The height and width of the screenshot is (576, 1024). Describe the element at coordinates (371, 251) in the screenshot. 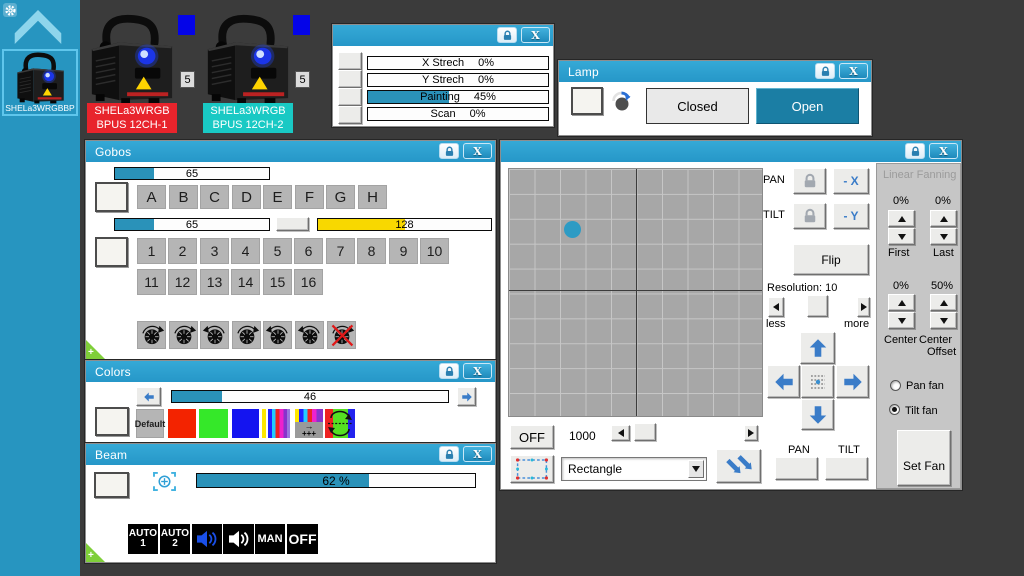

I see `gobo-8: 8` at that location.